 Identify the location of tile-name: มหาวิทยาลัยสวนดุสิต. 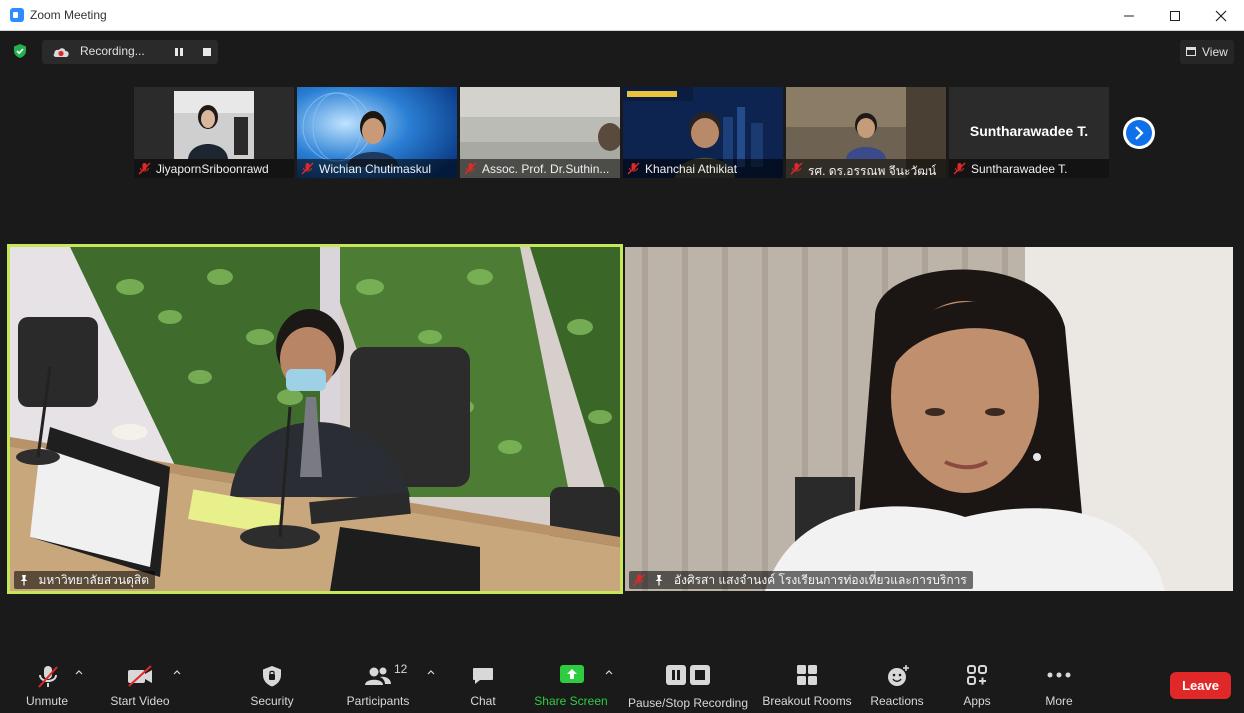
(93, 580).